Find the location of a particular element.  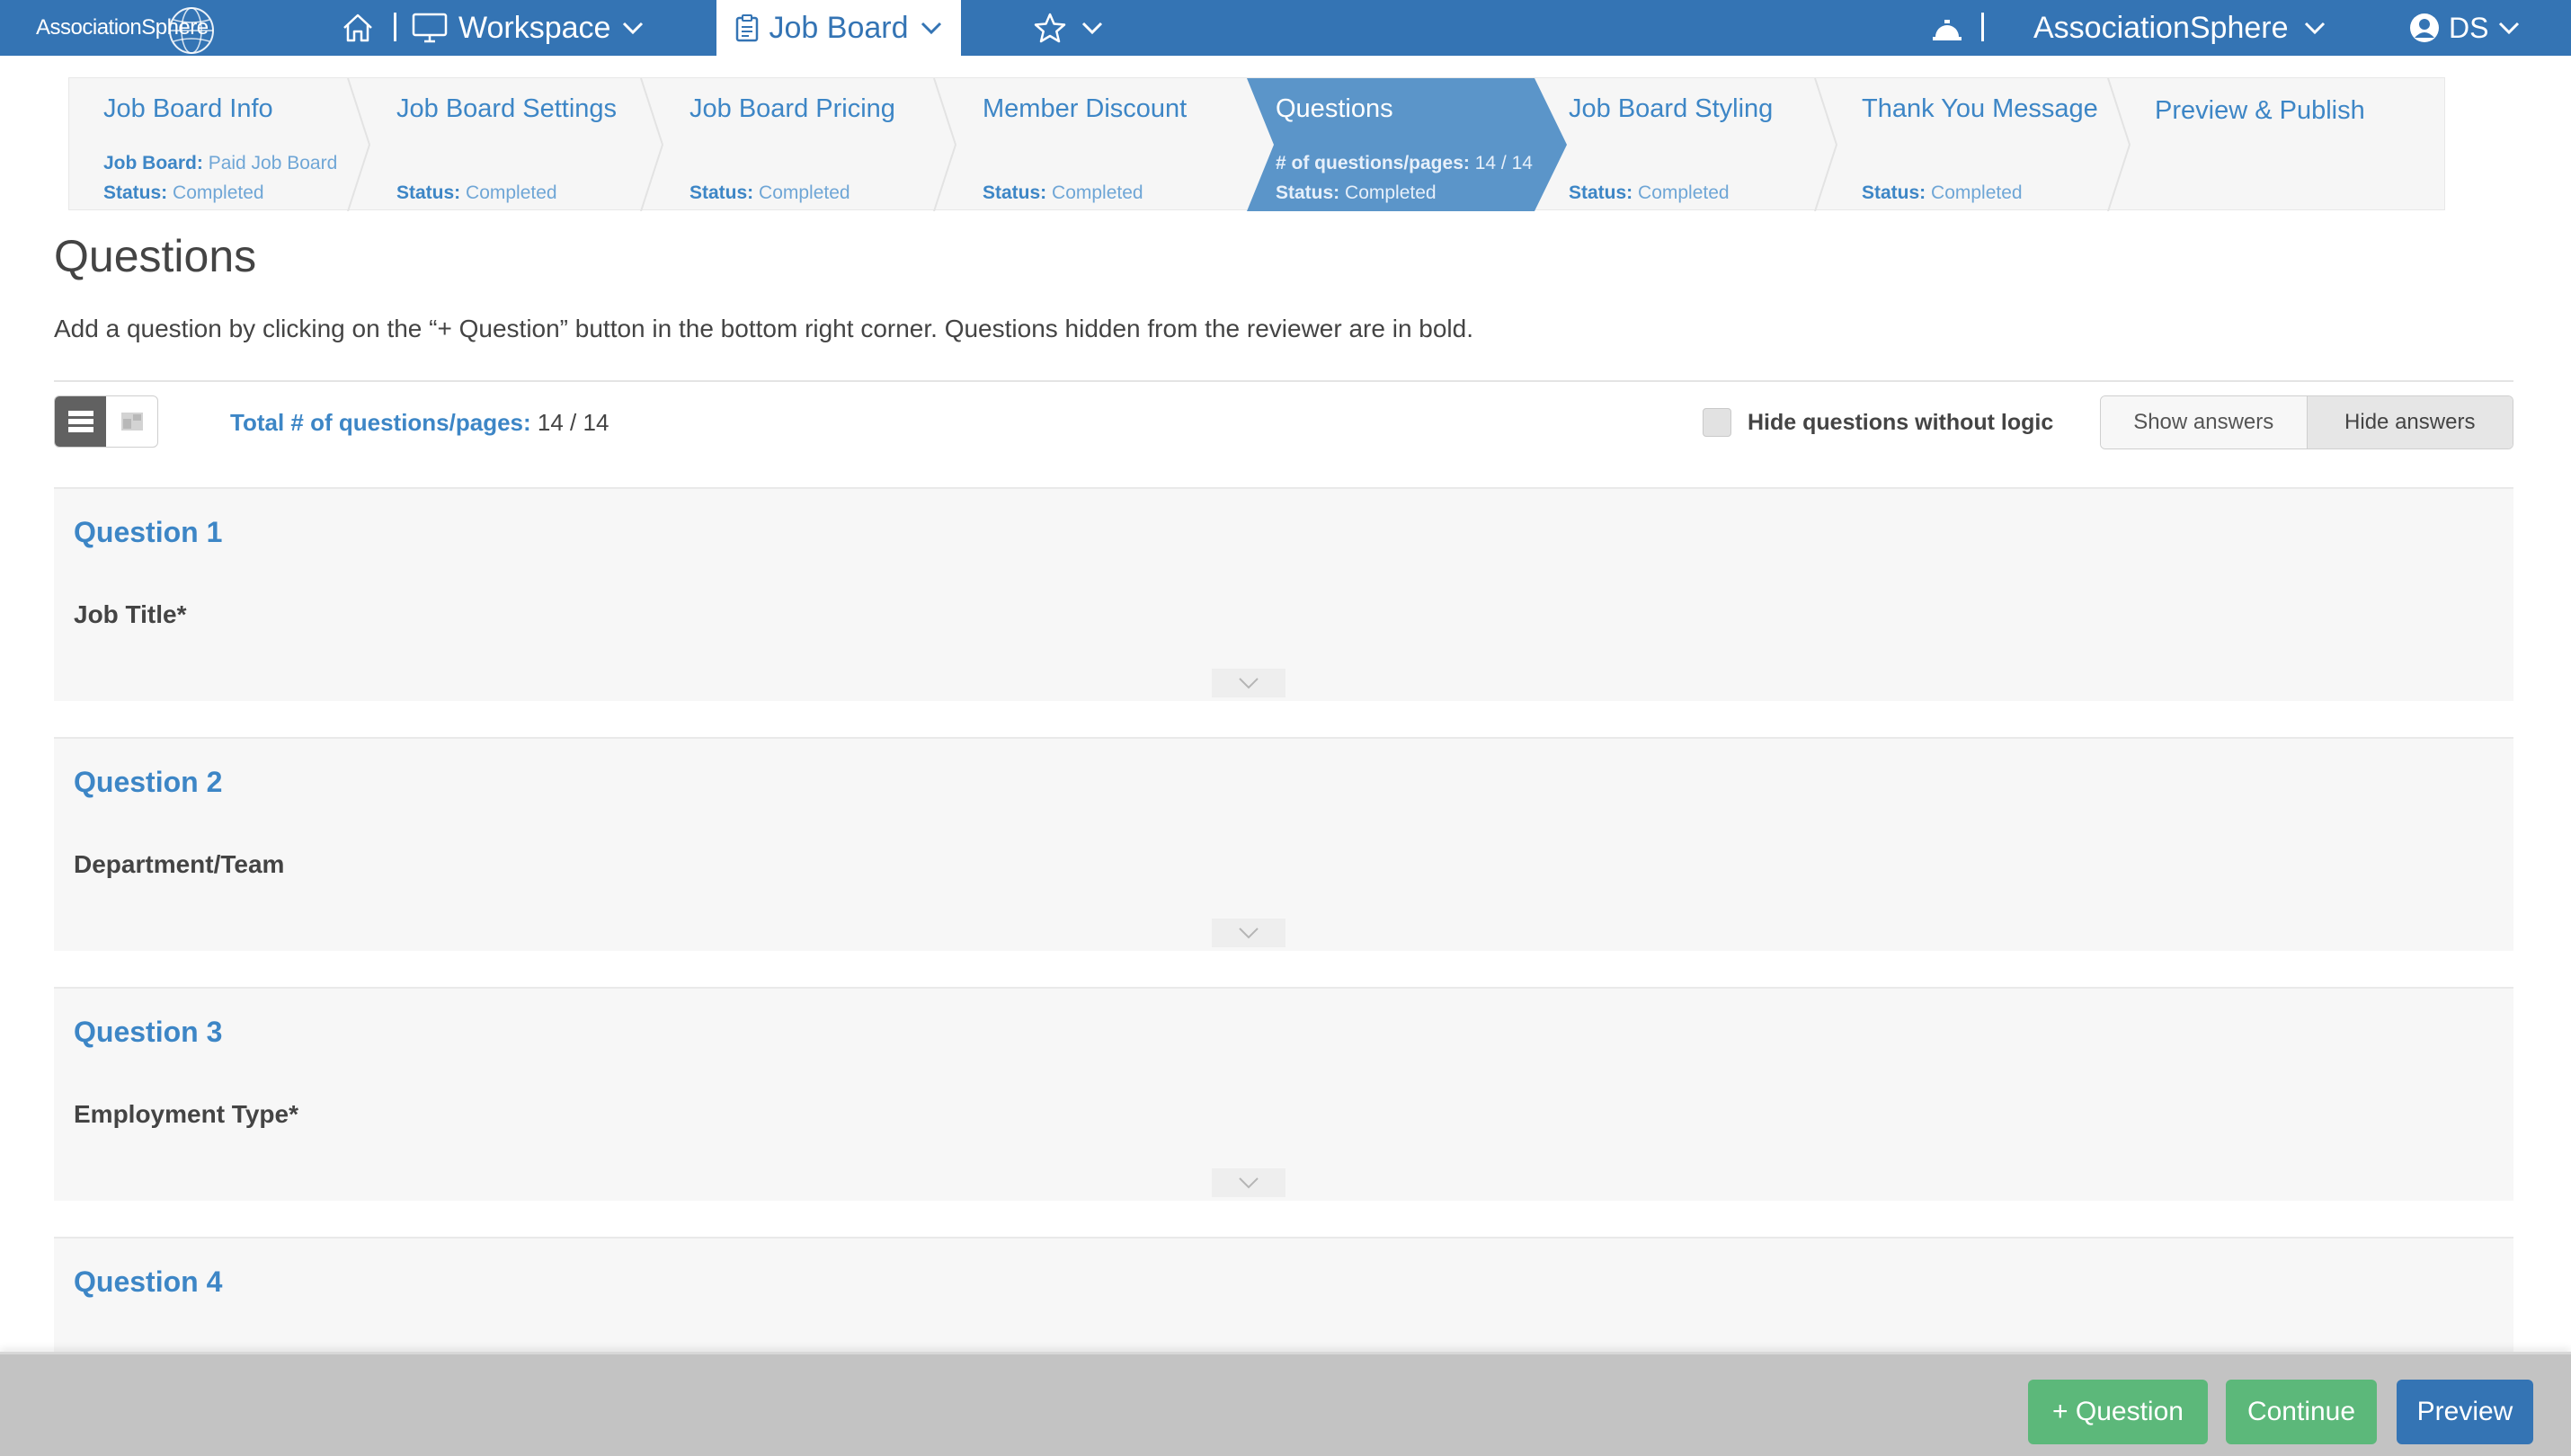

jobboard-menu: Job Board is located at coordinates (838, 28).